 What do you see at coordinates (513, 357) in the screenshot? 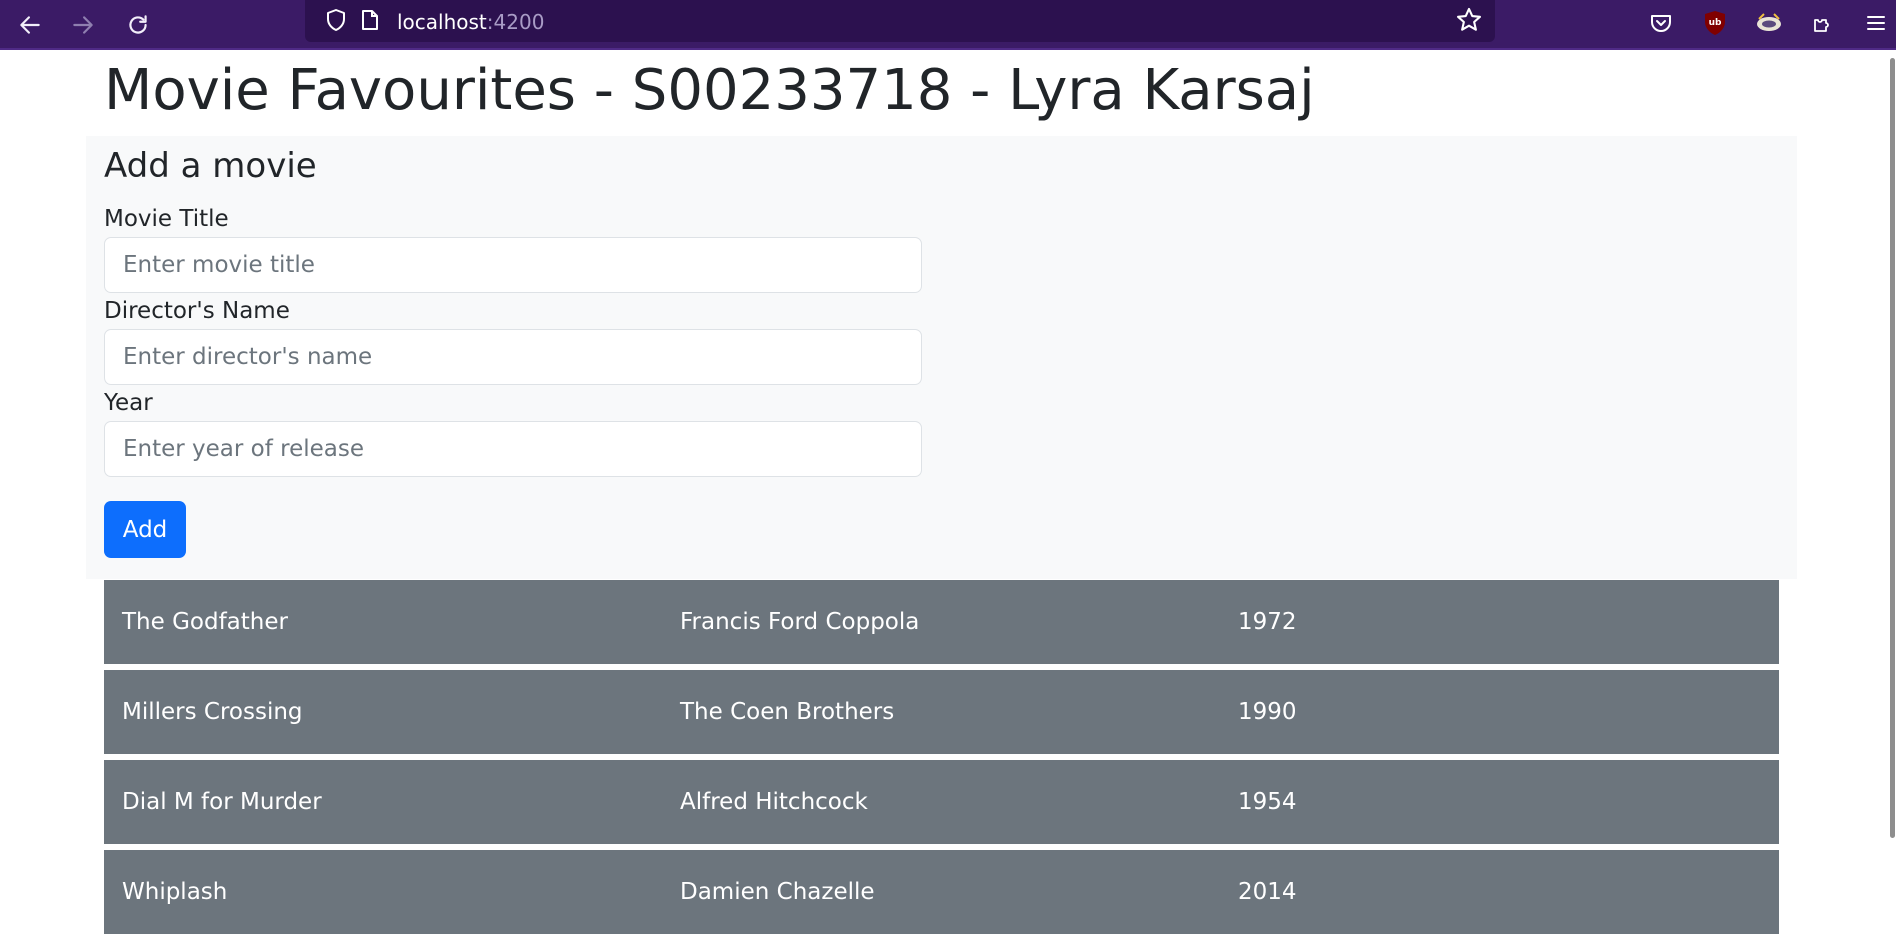
I see `director-name-input` at bounding box center [513, 357].